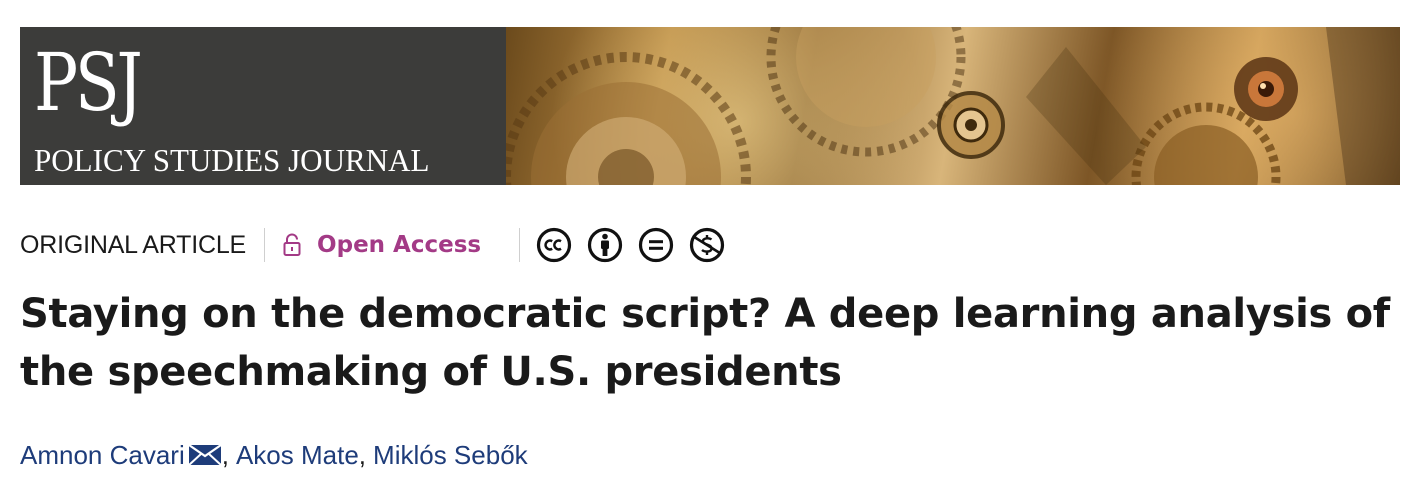  I want to click on nc-icon, so click(707, 245).